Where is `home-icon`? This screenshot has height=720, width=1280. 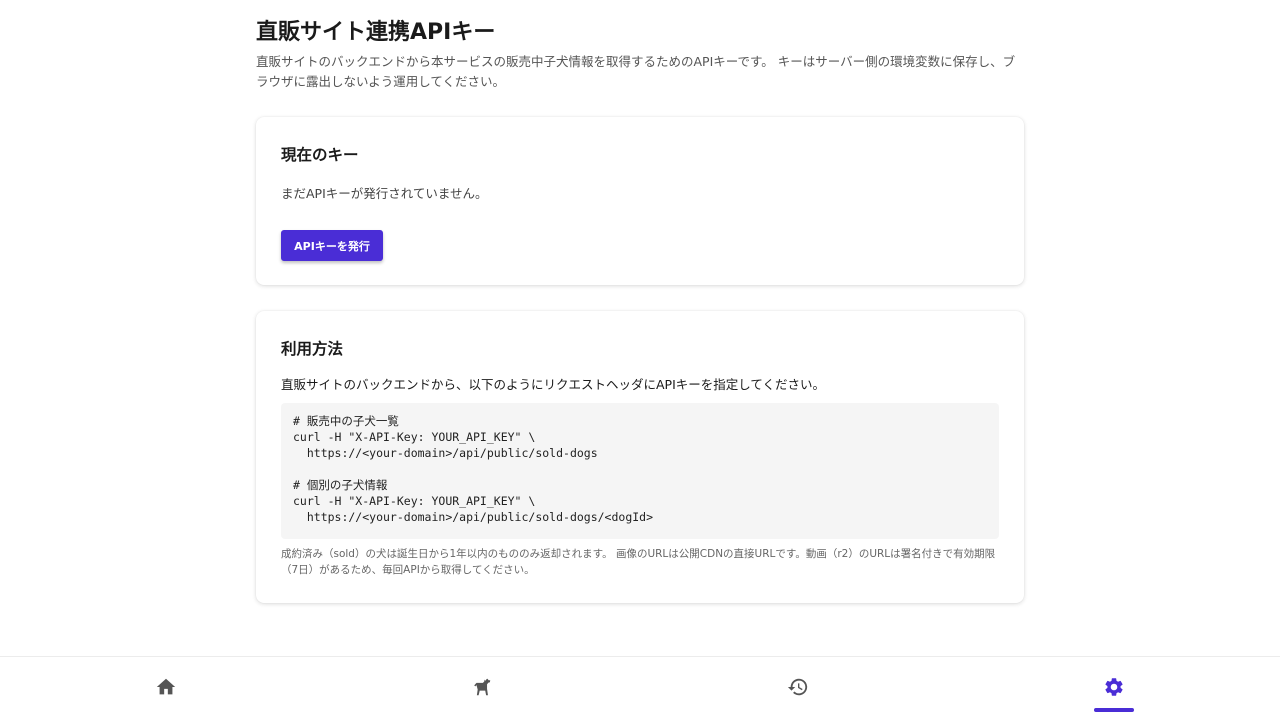
home-icon is located at coordinates (166, 689).